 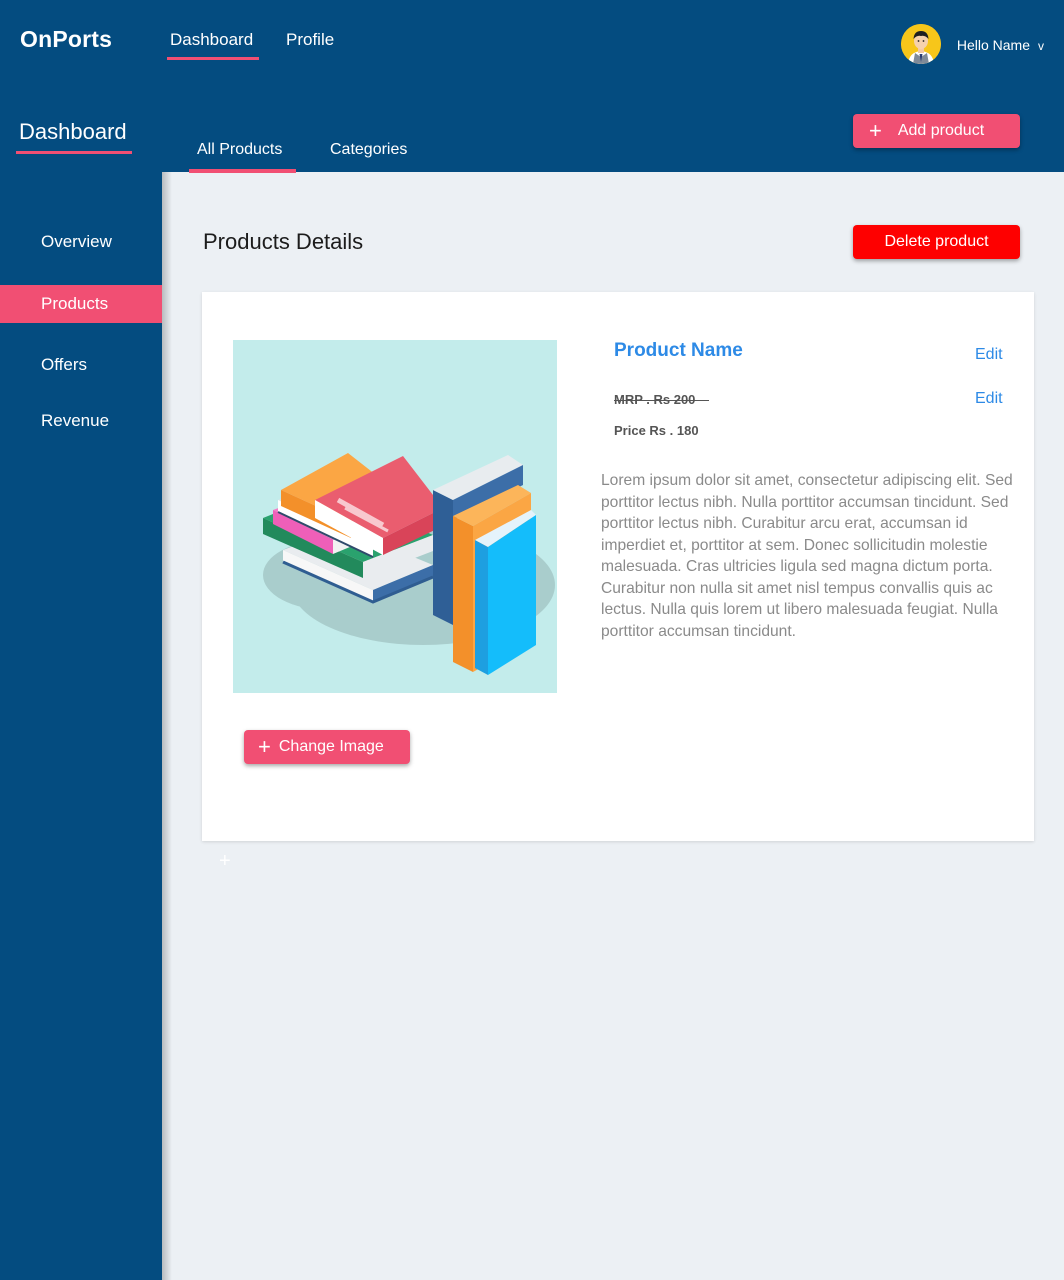 I want to click on sidebar-item-offers: Offers, so click(x=81, y=365).